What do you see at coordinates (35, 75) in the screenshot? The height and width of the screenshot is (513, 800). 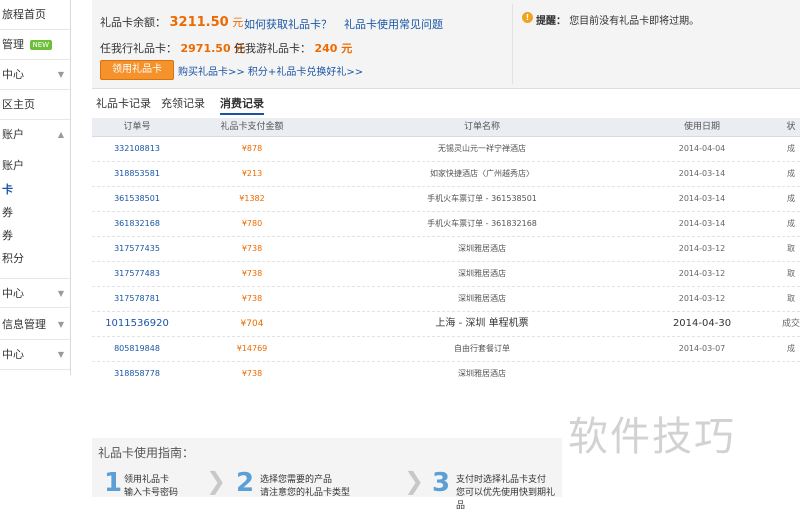 I see `sidebar-item-center: 中心 ▼` at bounding box center [35, 75].